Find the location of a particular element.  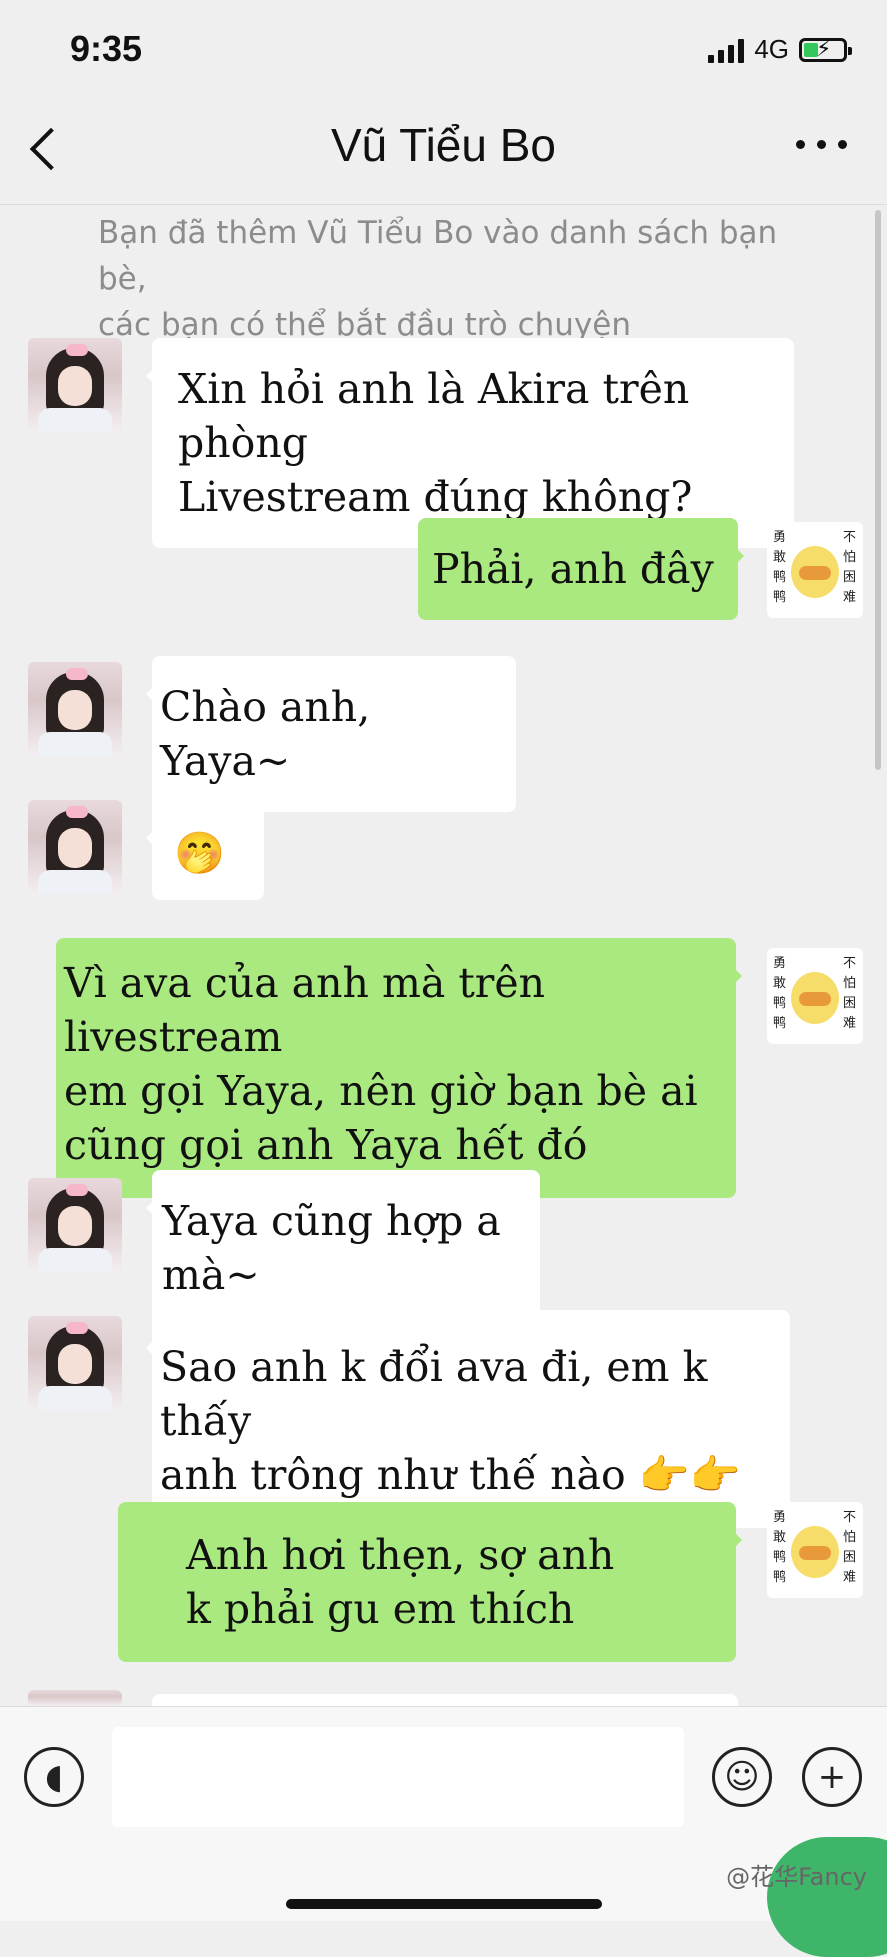

watermark-credit: @花华Fancy is located at coordinates (796, 1877).